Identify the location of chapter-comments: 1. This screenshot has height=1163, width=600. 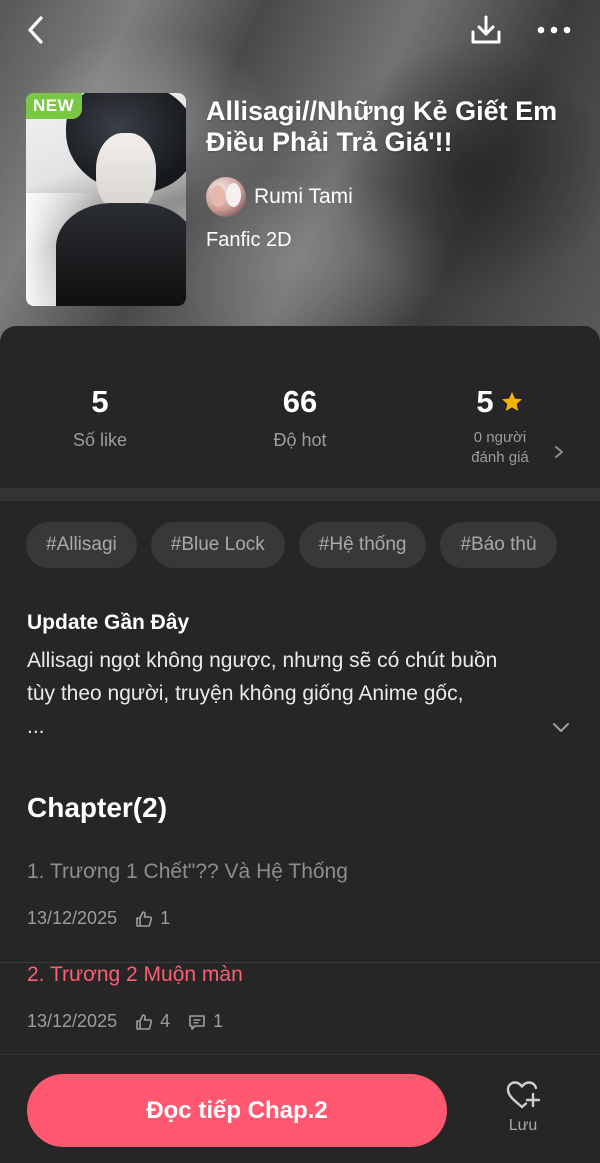
(218, 1021).